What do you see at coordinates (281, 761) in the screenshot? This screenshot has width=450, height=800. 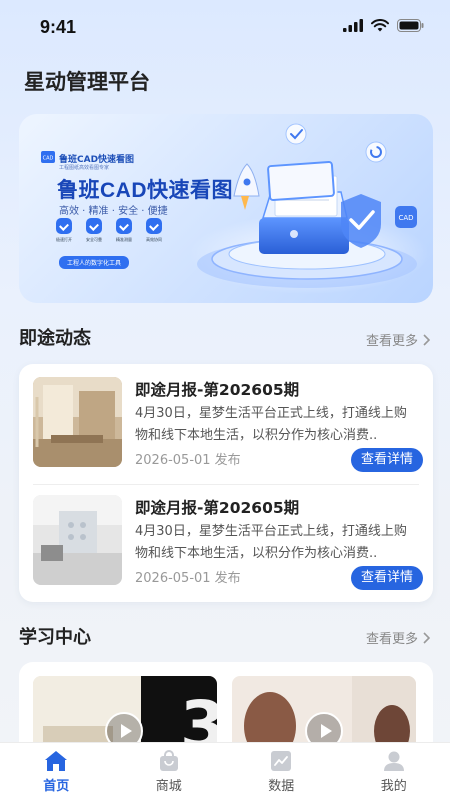 I see `chart-icon` at bounding box center [281, 761].